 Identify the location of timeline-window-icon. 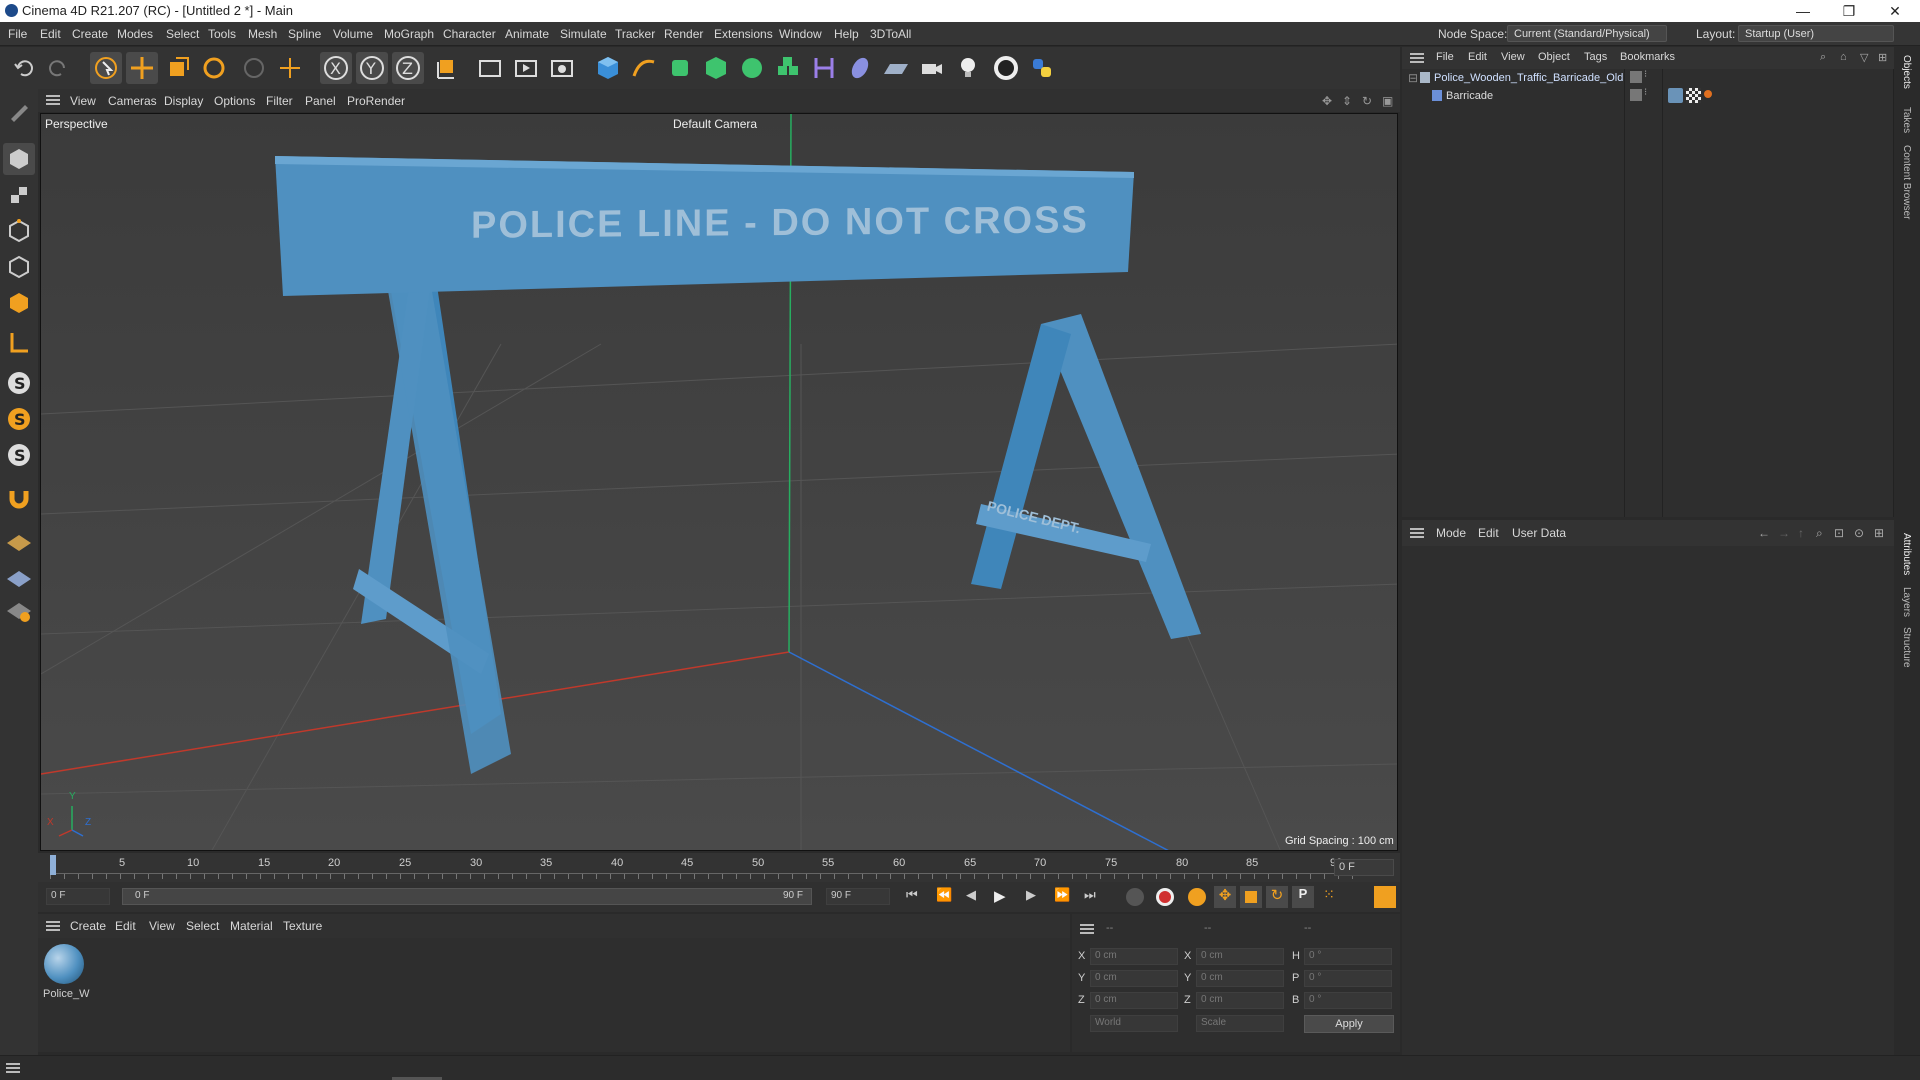
(1385, 897).